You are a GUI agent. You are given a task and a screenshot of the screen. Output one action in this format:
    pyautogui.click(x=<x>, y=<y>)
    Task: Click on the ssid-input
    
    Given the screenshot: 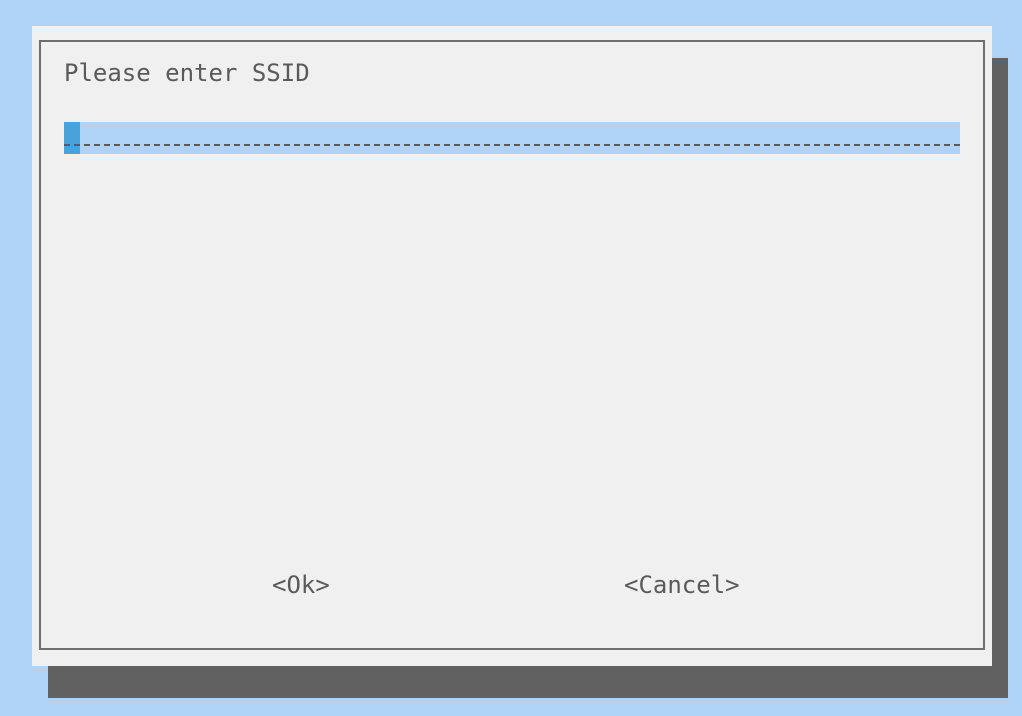 What is the action you would take?
    pyautogui.click(x=512, y=138)
    